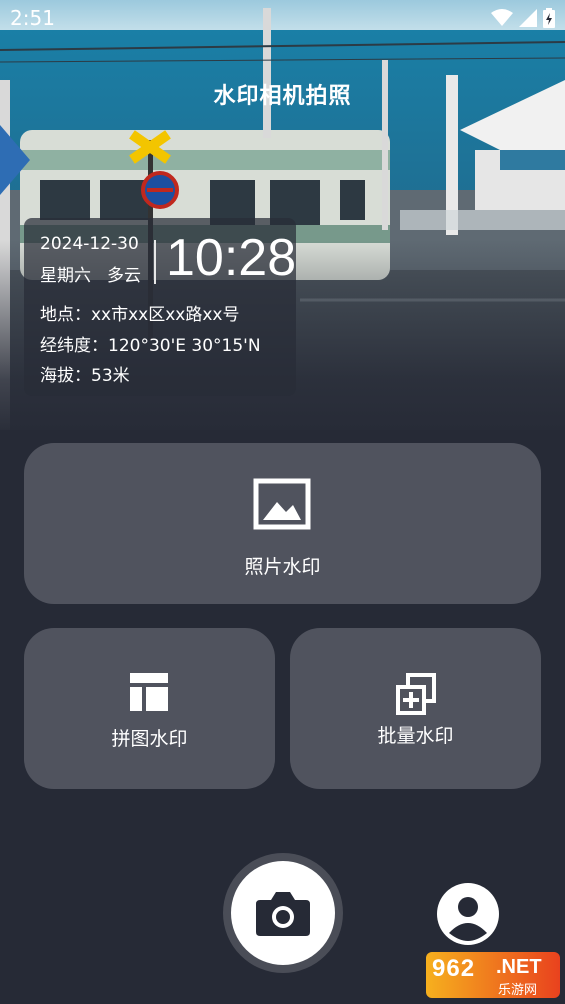  I want to click on collage-layout-icon, so click(149, 694).